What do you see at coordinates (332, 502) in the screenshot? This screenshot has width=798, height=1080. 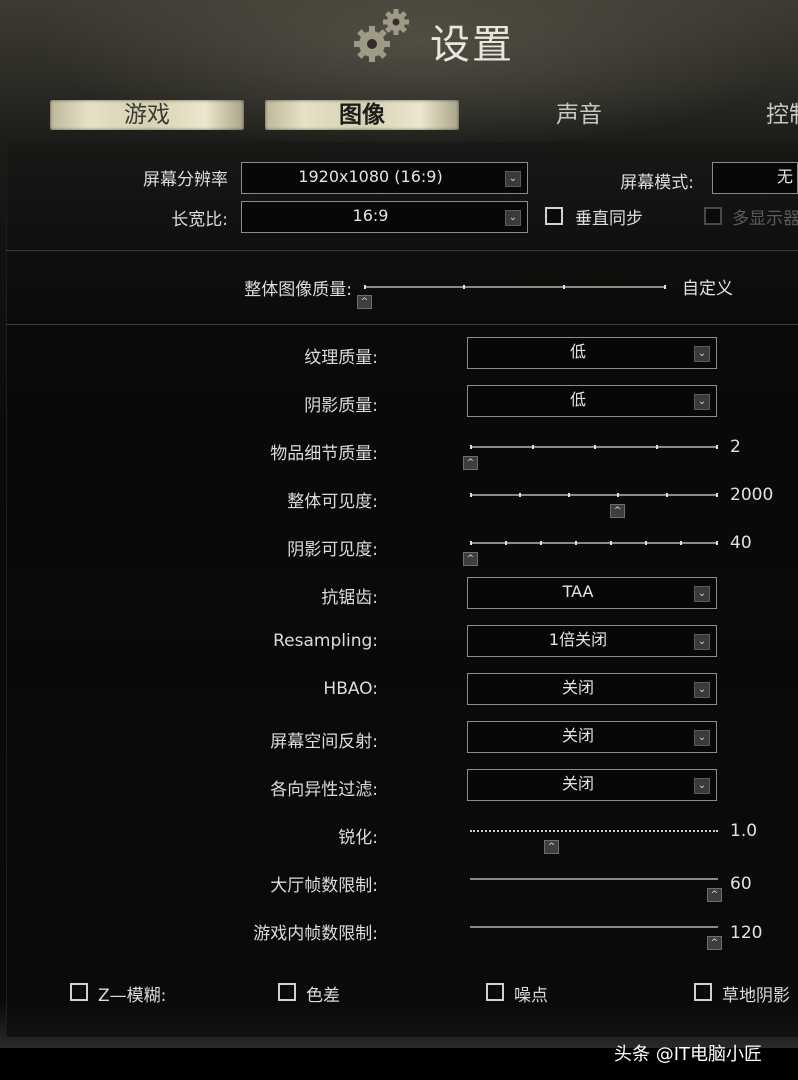 I see `overall-visibility-label: 整体可见度:` at bounding box center [332, 502].